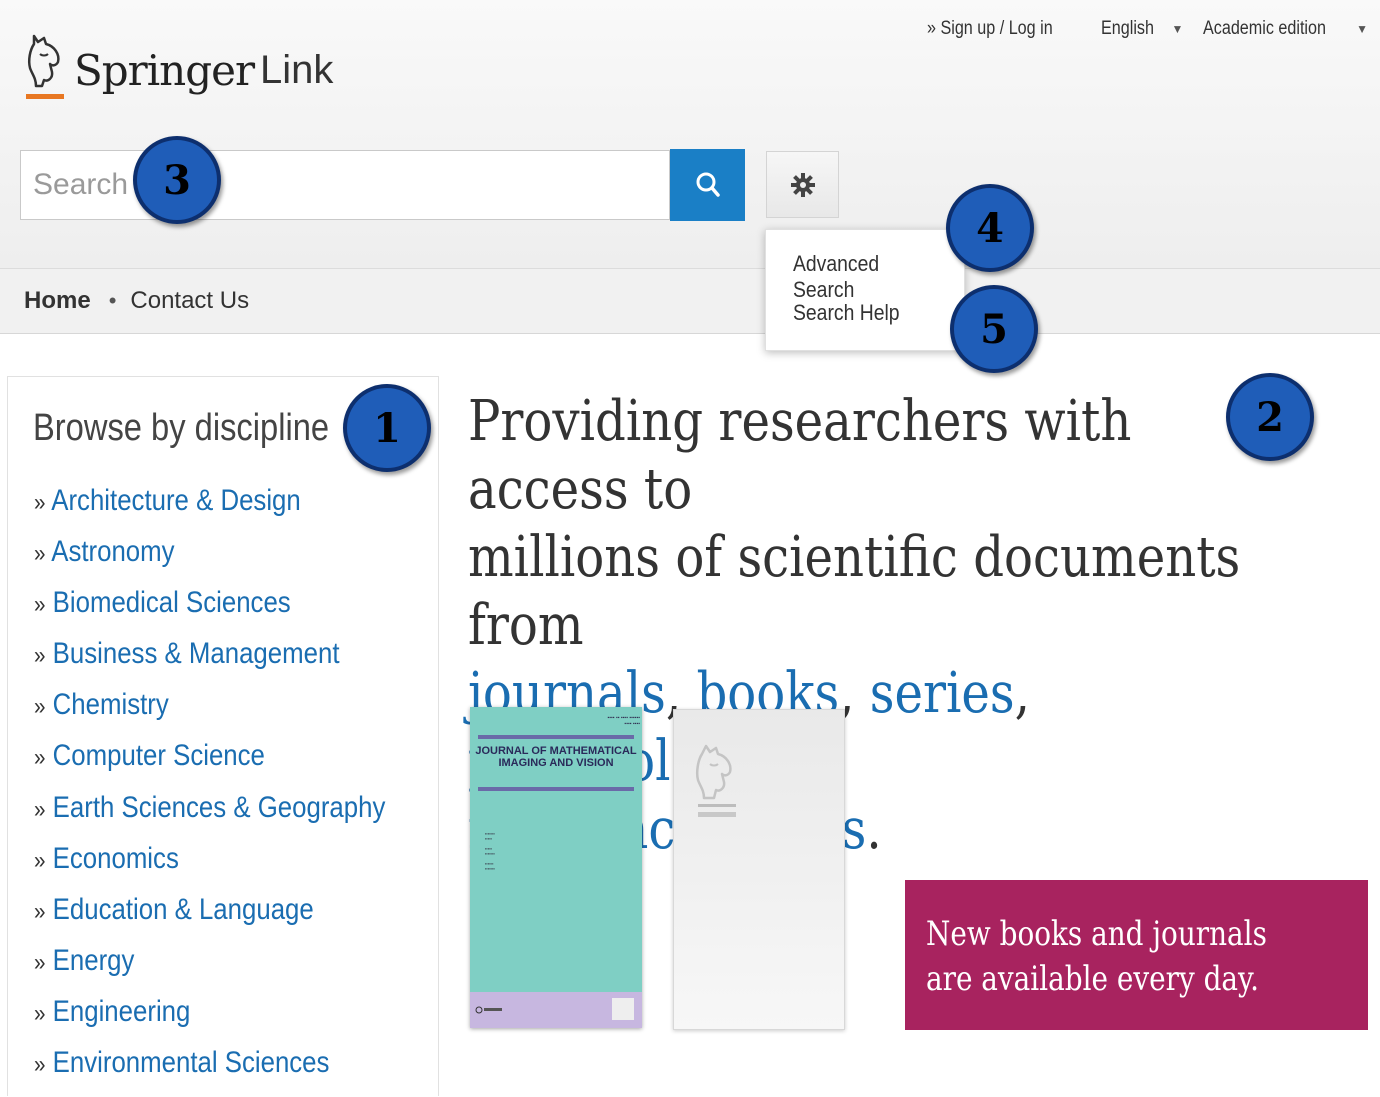  I want to click on search-button, so click(707, 185).